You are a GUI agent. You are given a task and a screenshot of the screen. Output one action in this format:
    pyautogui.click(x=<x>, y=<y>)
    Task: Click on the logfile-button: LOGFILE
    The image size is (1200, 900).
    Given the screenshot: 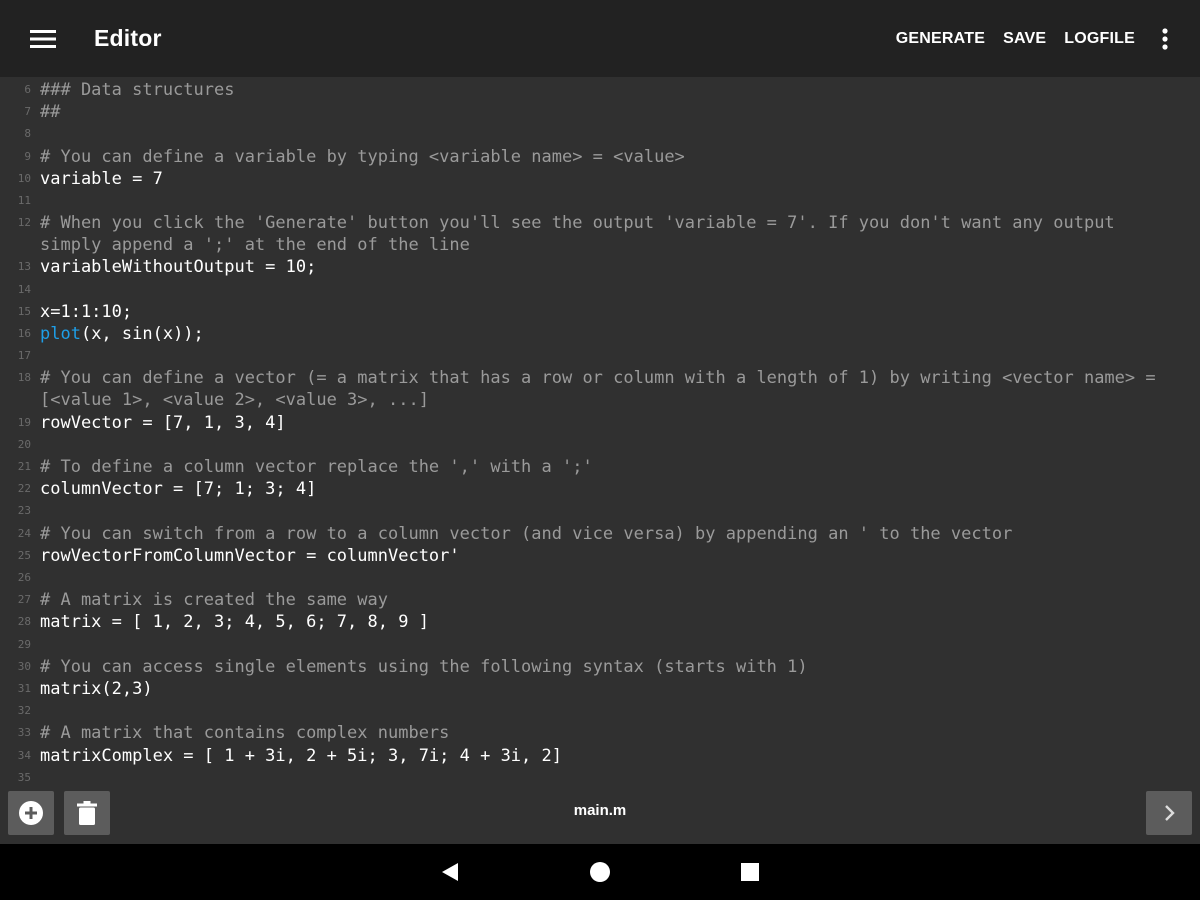 What is the action you would take?
    pyautogui.click(x=1099, y=38)
    